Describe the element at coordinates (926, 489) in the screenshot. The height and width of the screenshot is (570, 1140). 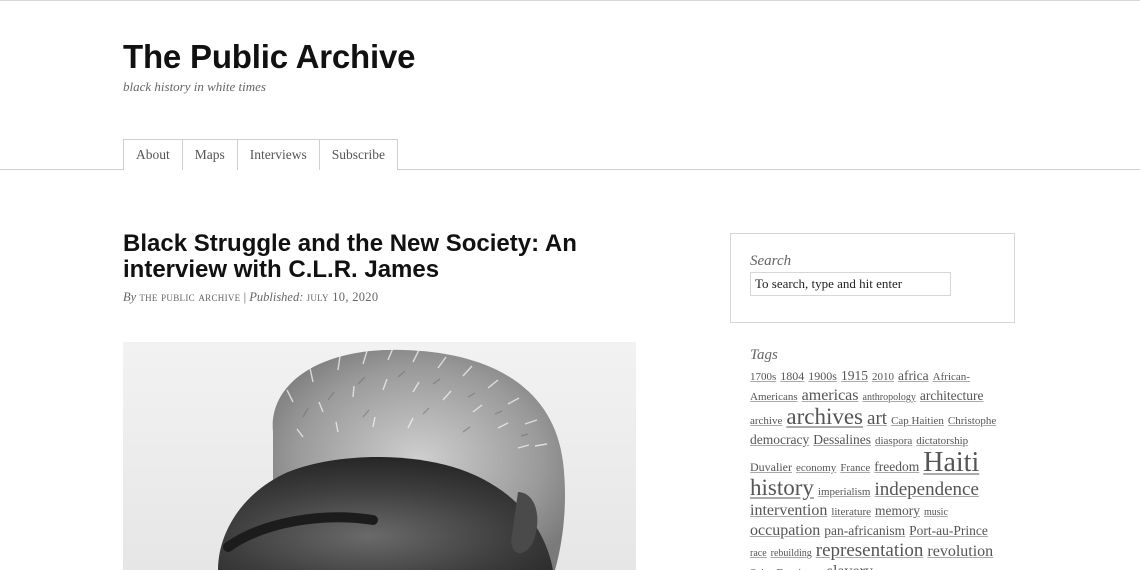
I see `tag-link: independence` at that location.